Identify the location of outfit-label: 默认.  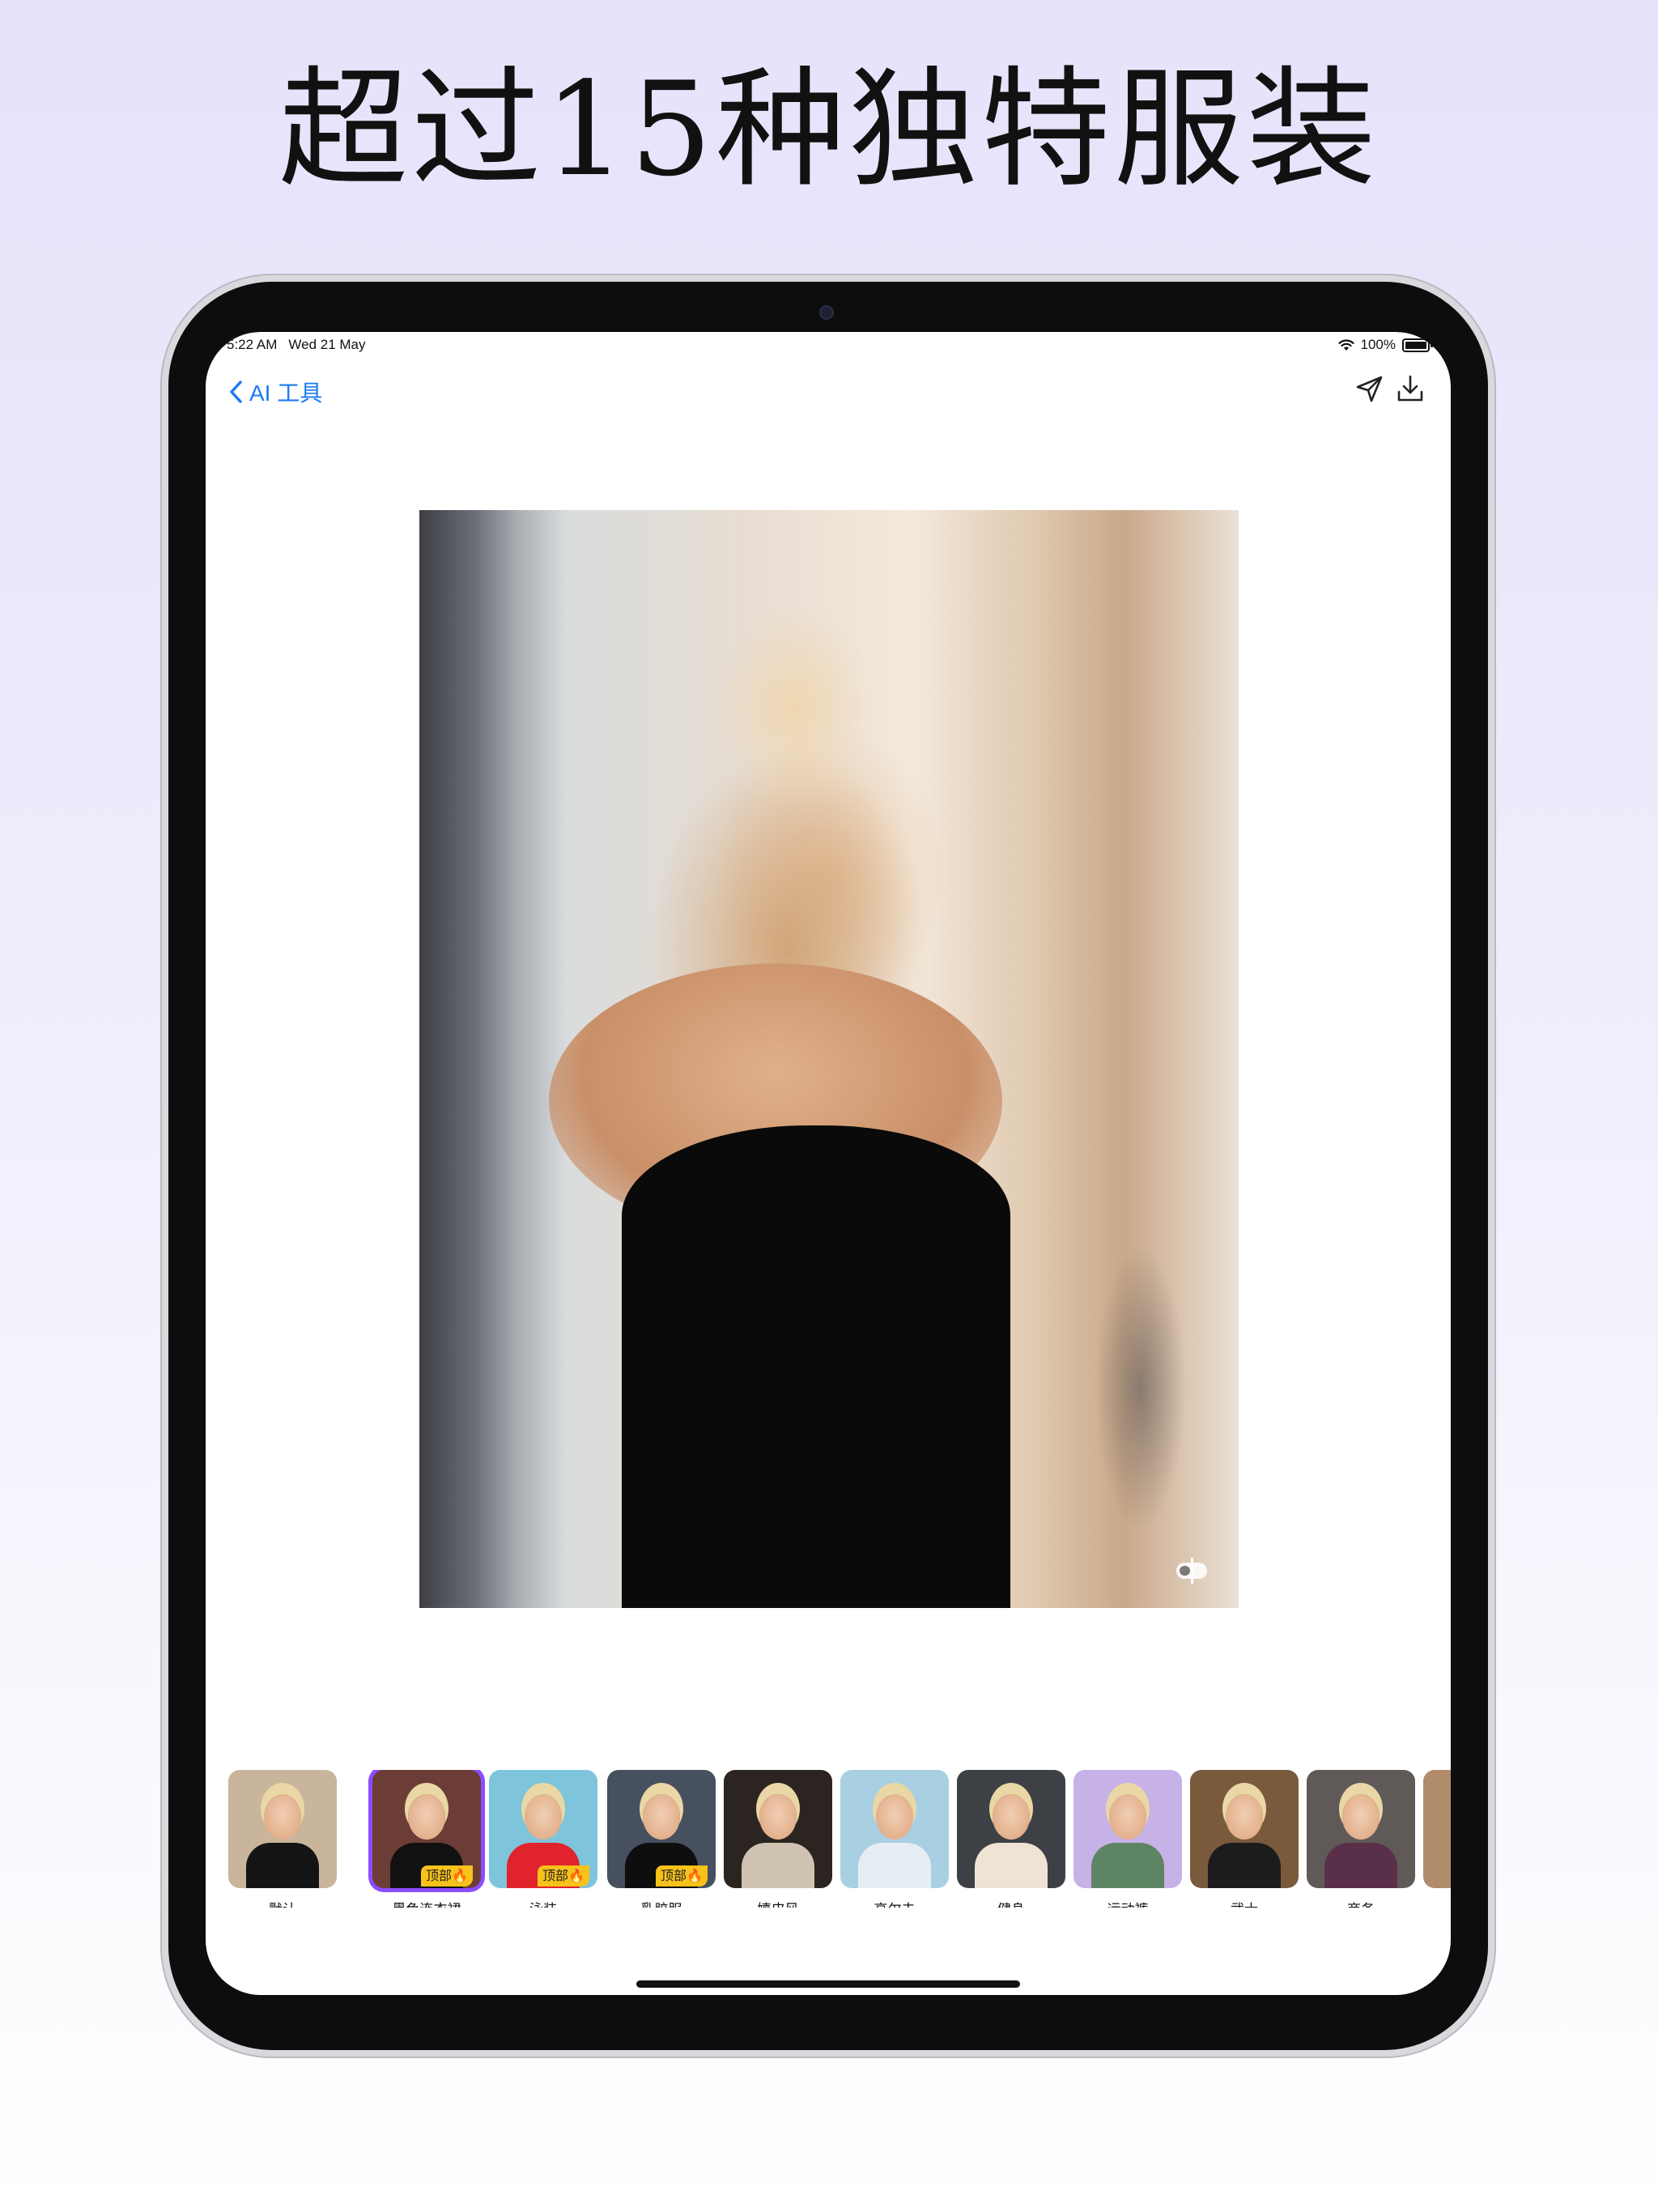
(282, 1903).